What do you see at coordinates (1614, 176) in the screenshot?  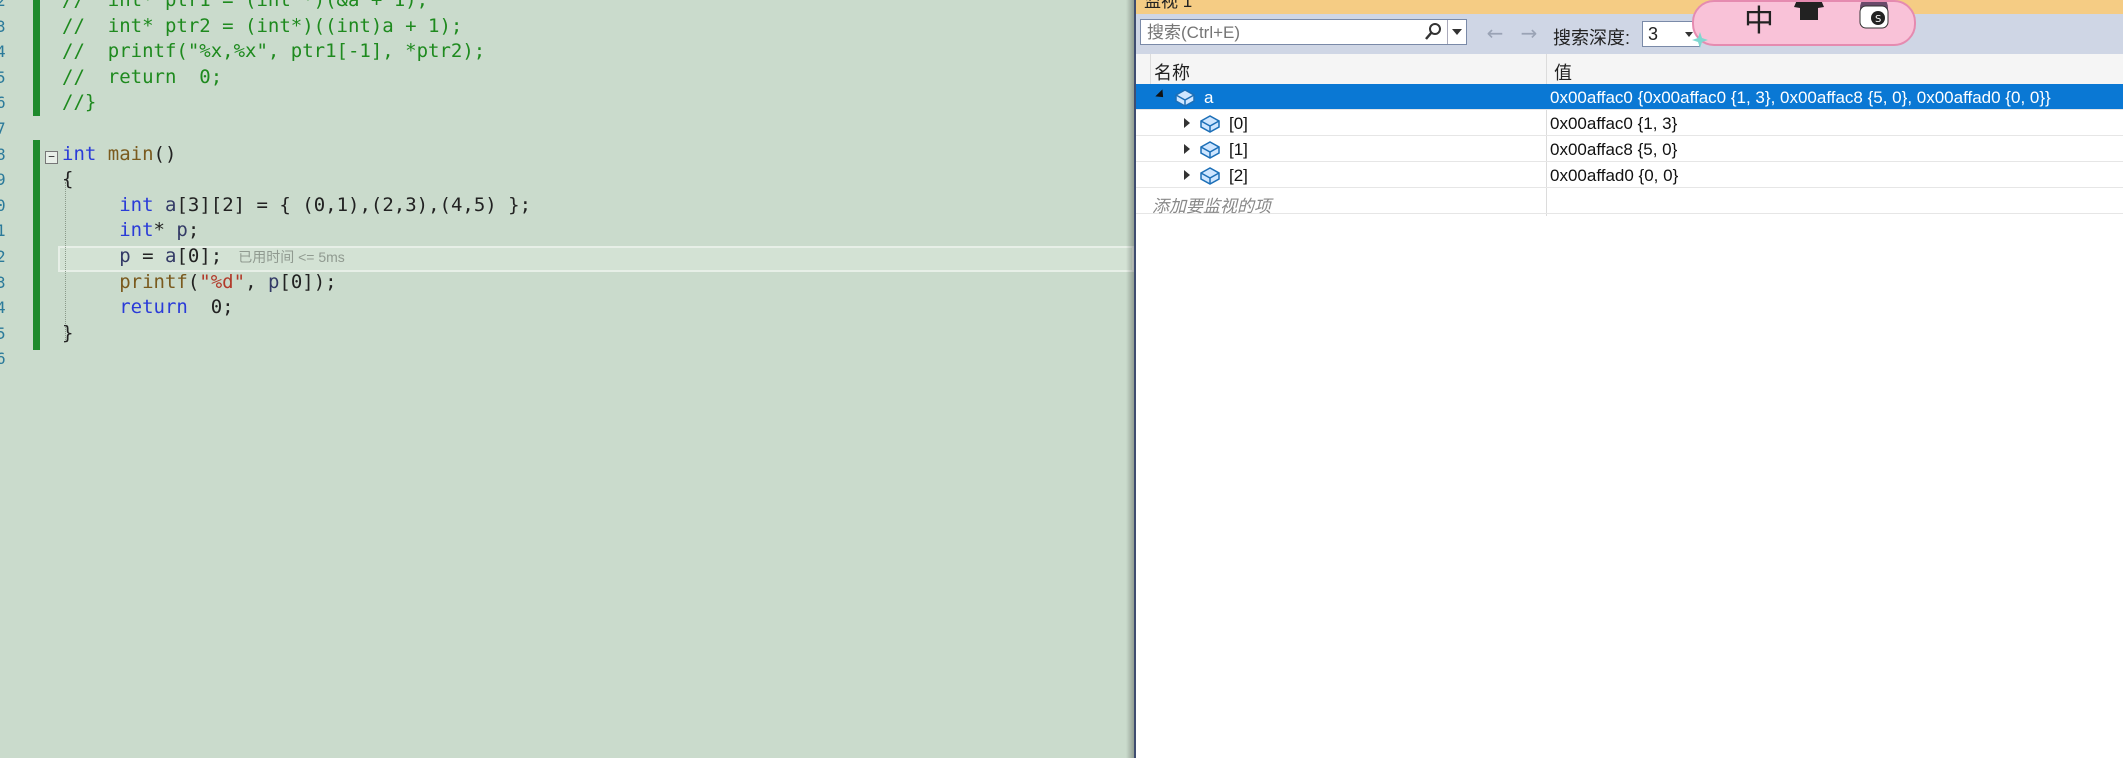 I see `watch-row-value: 0x00affad0 {0, 0}` at bounding box center [1614, 176].